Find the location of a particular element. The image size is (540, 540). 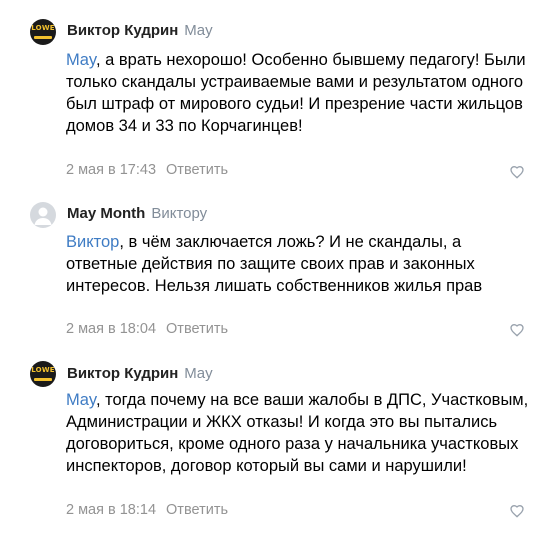

mention-link: Виктор is located at coordinates (92, 242).